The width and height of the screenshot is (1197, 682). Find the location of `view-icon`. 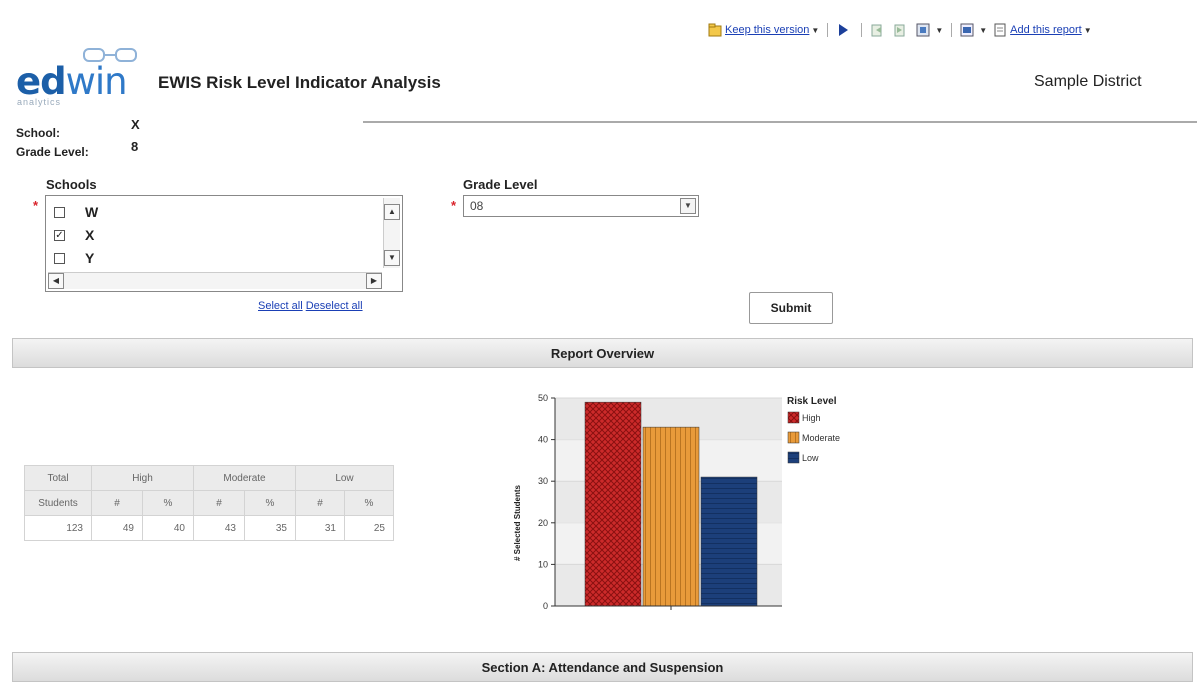

view-icon is located at coordinates (967, 30).